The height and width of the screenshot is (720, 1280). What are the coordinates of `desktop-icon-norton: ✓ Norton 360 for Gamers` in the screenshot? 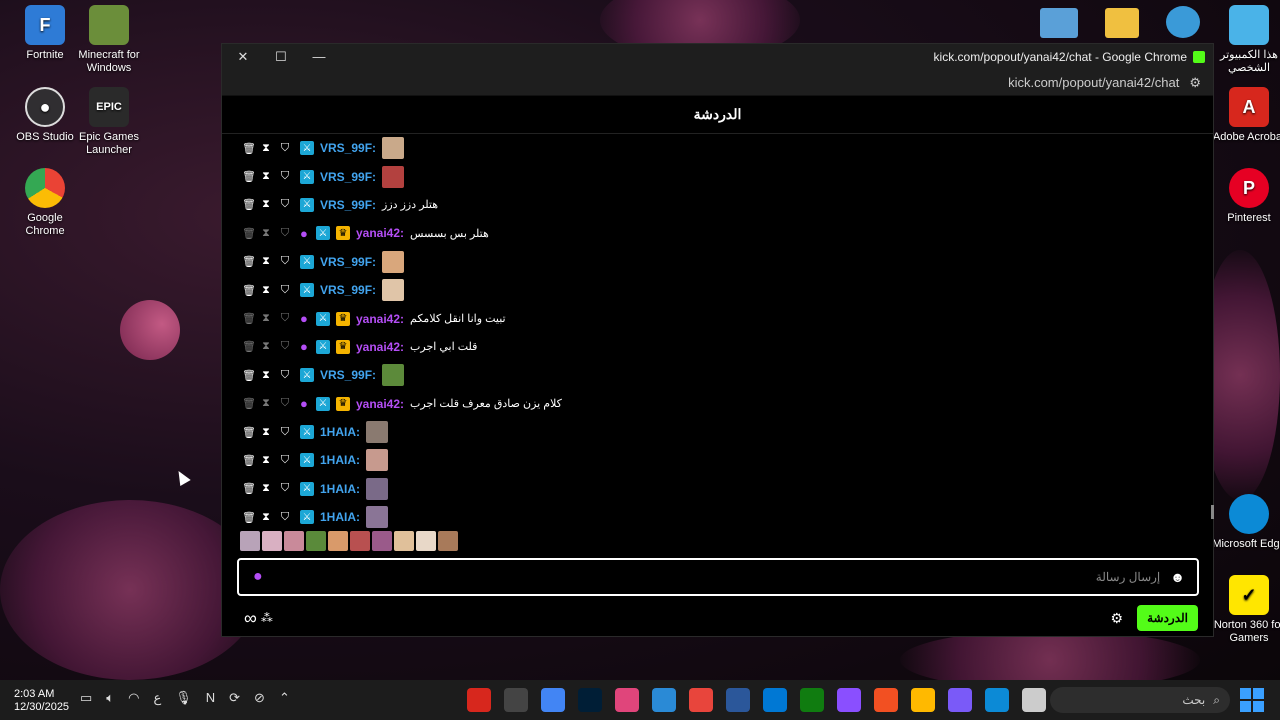 It's located at (1245, 610).